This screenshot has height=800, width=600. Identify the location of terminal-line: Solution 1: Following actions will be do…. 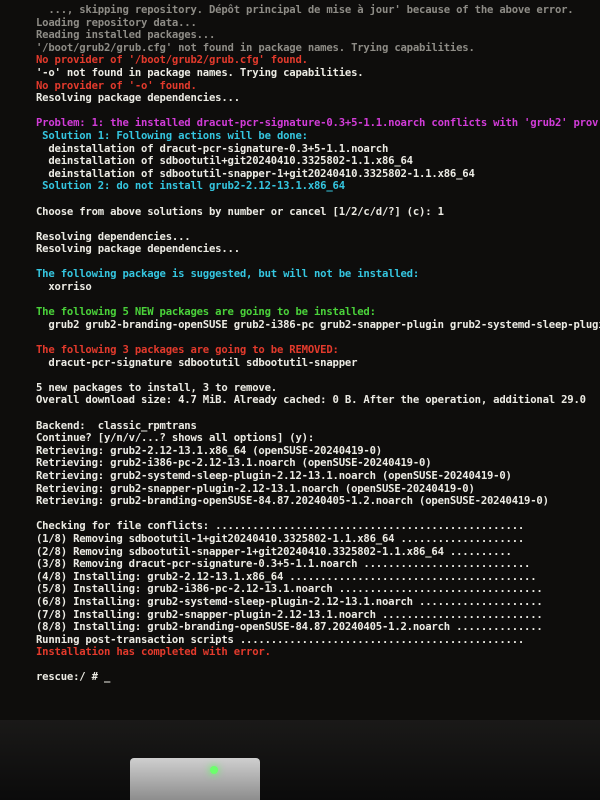
(172, 135).